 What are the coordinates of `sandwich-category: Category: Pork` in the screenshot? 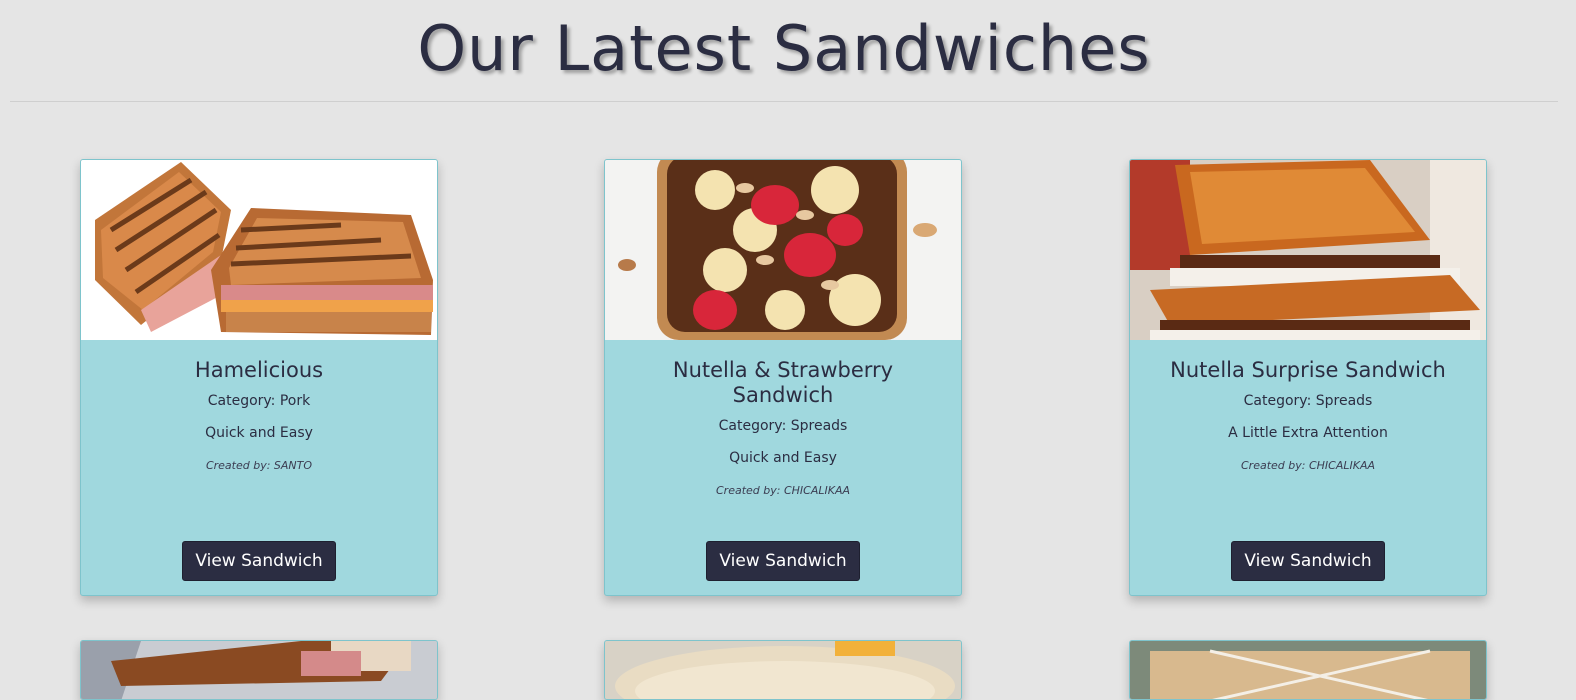 It's located at (259, 401).